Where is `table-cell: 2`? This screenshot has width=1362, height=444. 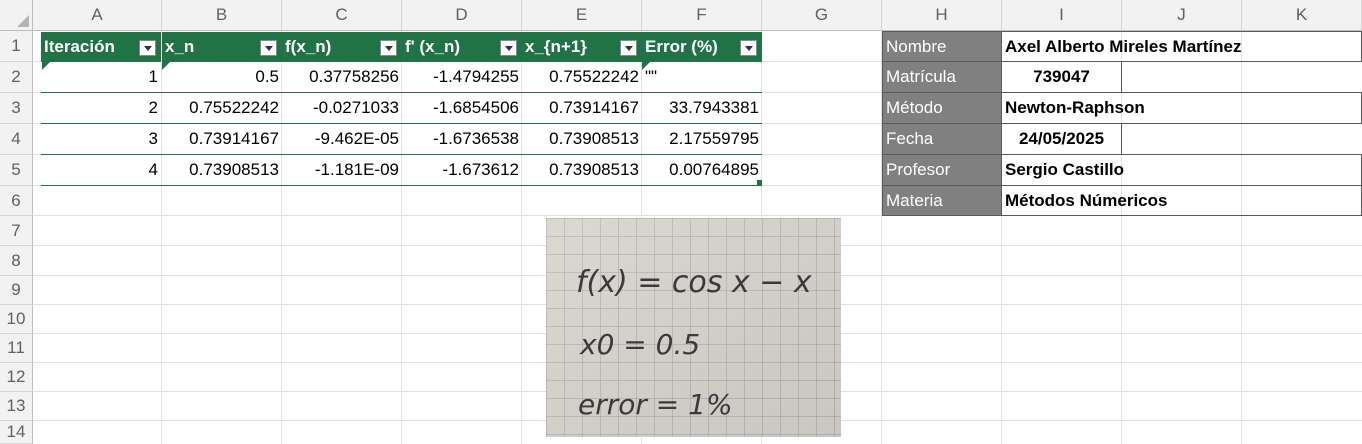
table-cell: 2 is located at coordinates (97, 108).